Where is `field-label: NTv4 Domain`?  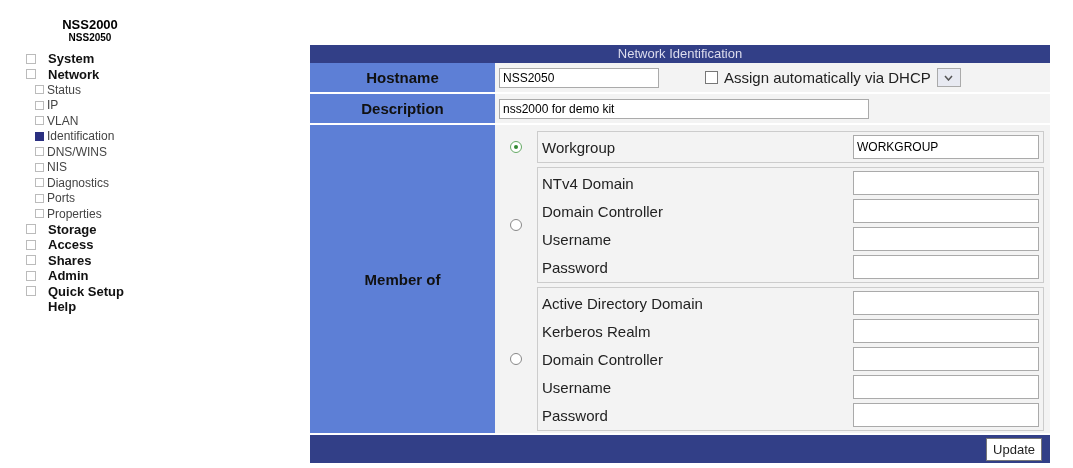 field-label: NTv4 Domain is located at coordinates (588, 183).